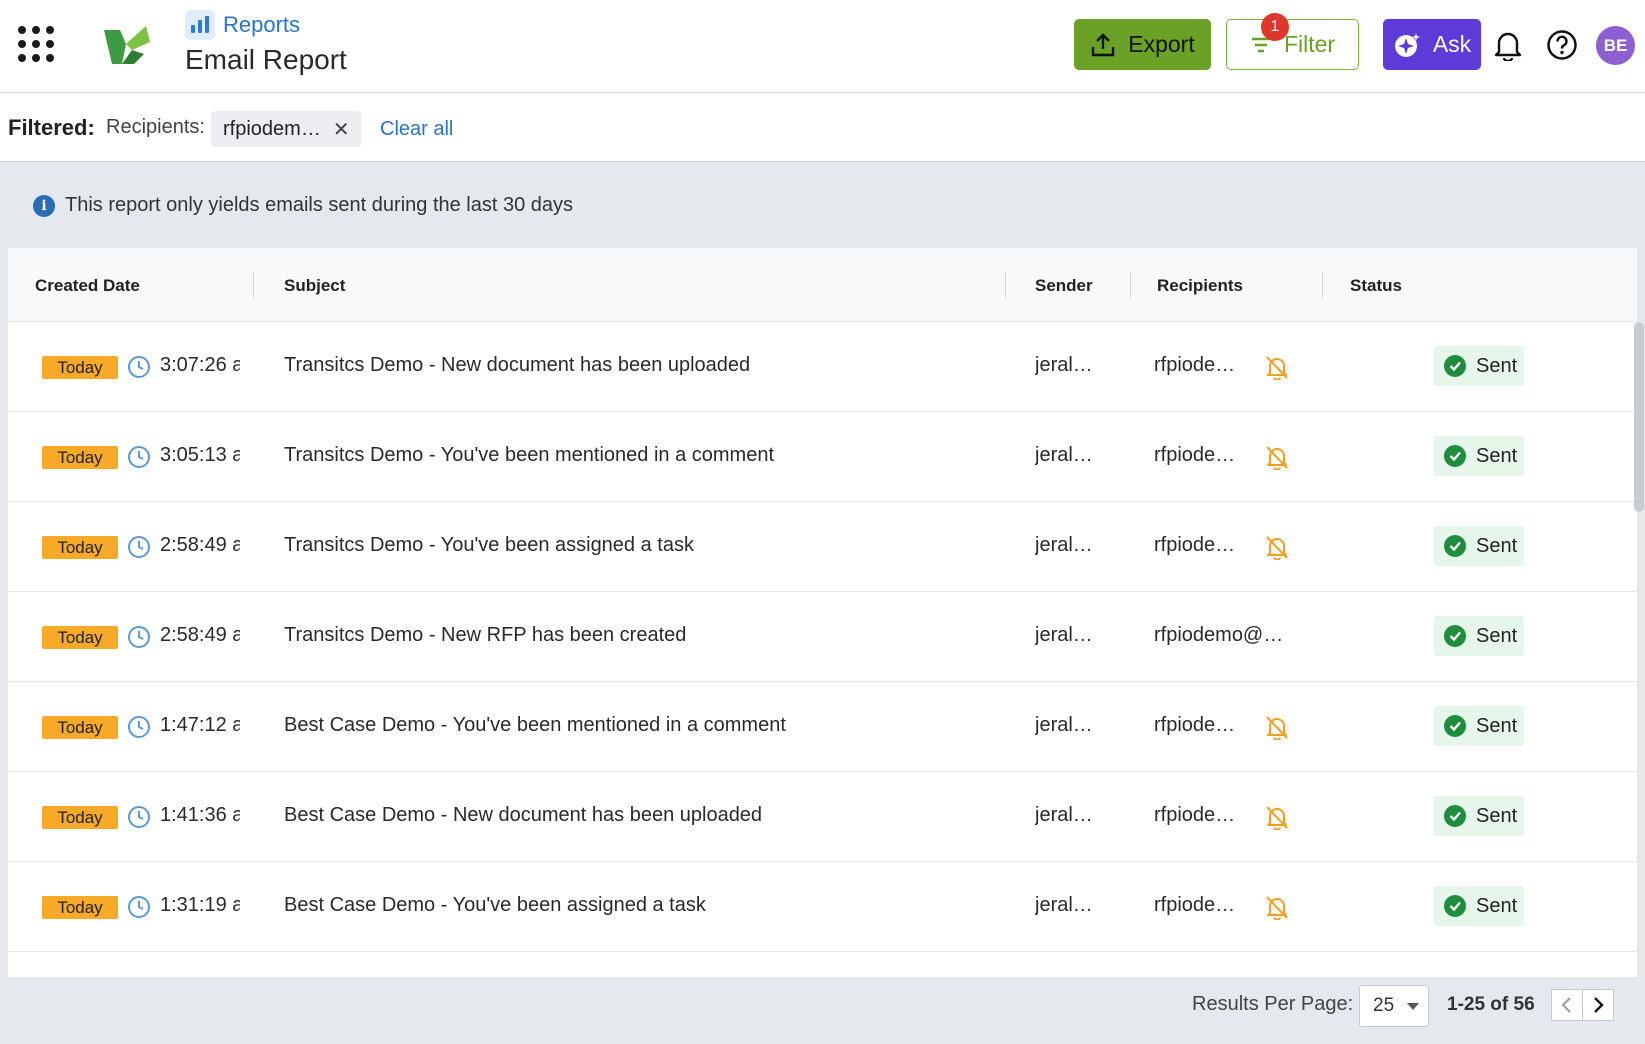 Image resolution: width=1645 pixels, height=1044 pixels. Describe the element at coordinates (1200, 286) in the screenshot. I see `column-header-recipients: Recipients` at that location.